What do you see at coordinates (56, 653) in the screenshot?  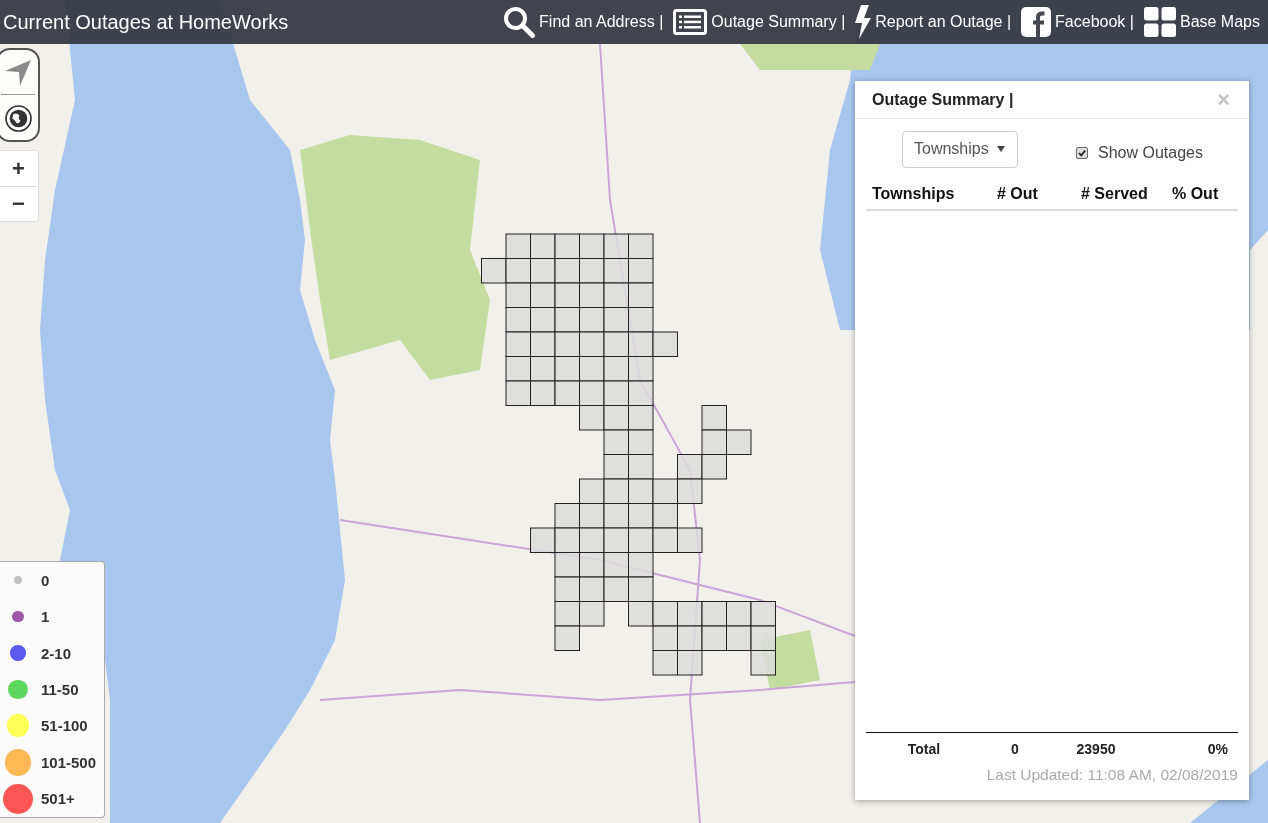 I see `legend-label: 2-10` at bounding box center [56, 653].